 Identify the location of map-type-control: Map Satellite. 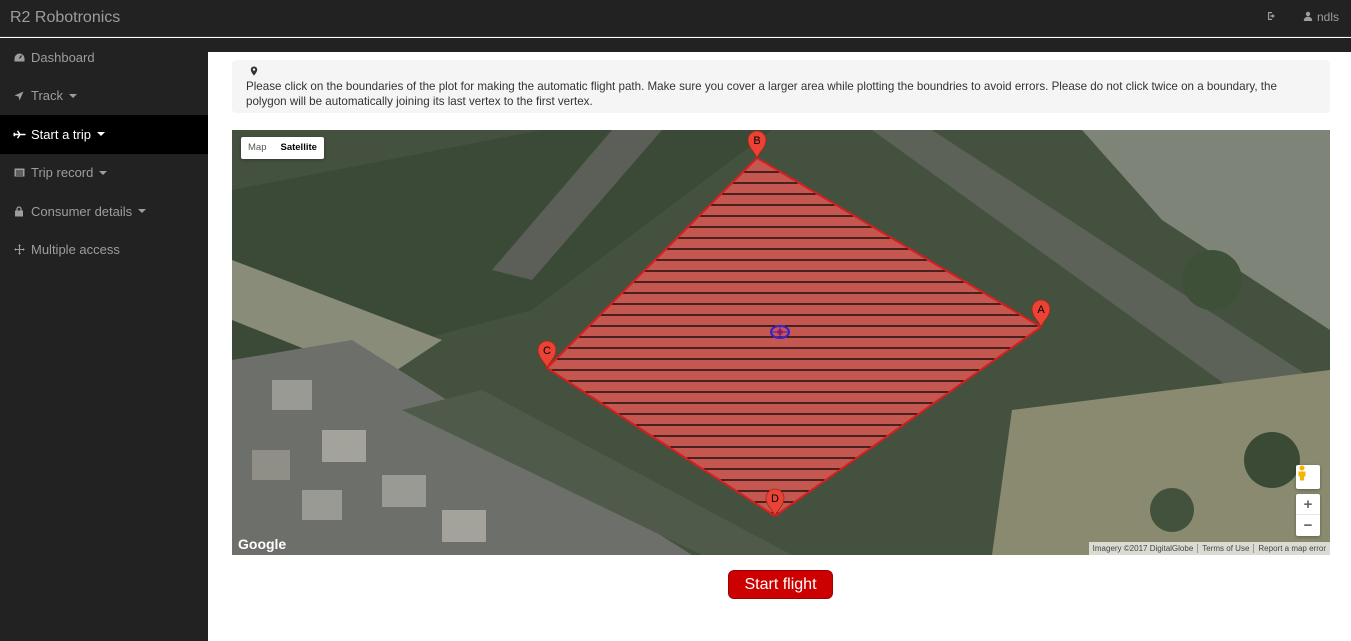
(282, 148).